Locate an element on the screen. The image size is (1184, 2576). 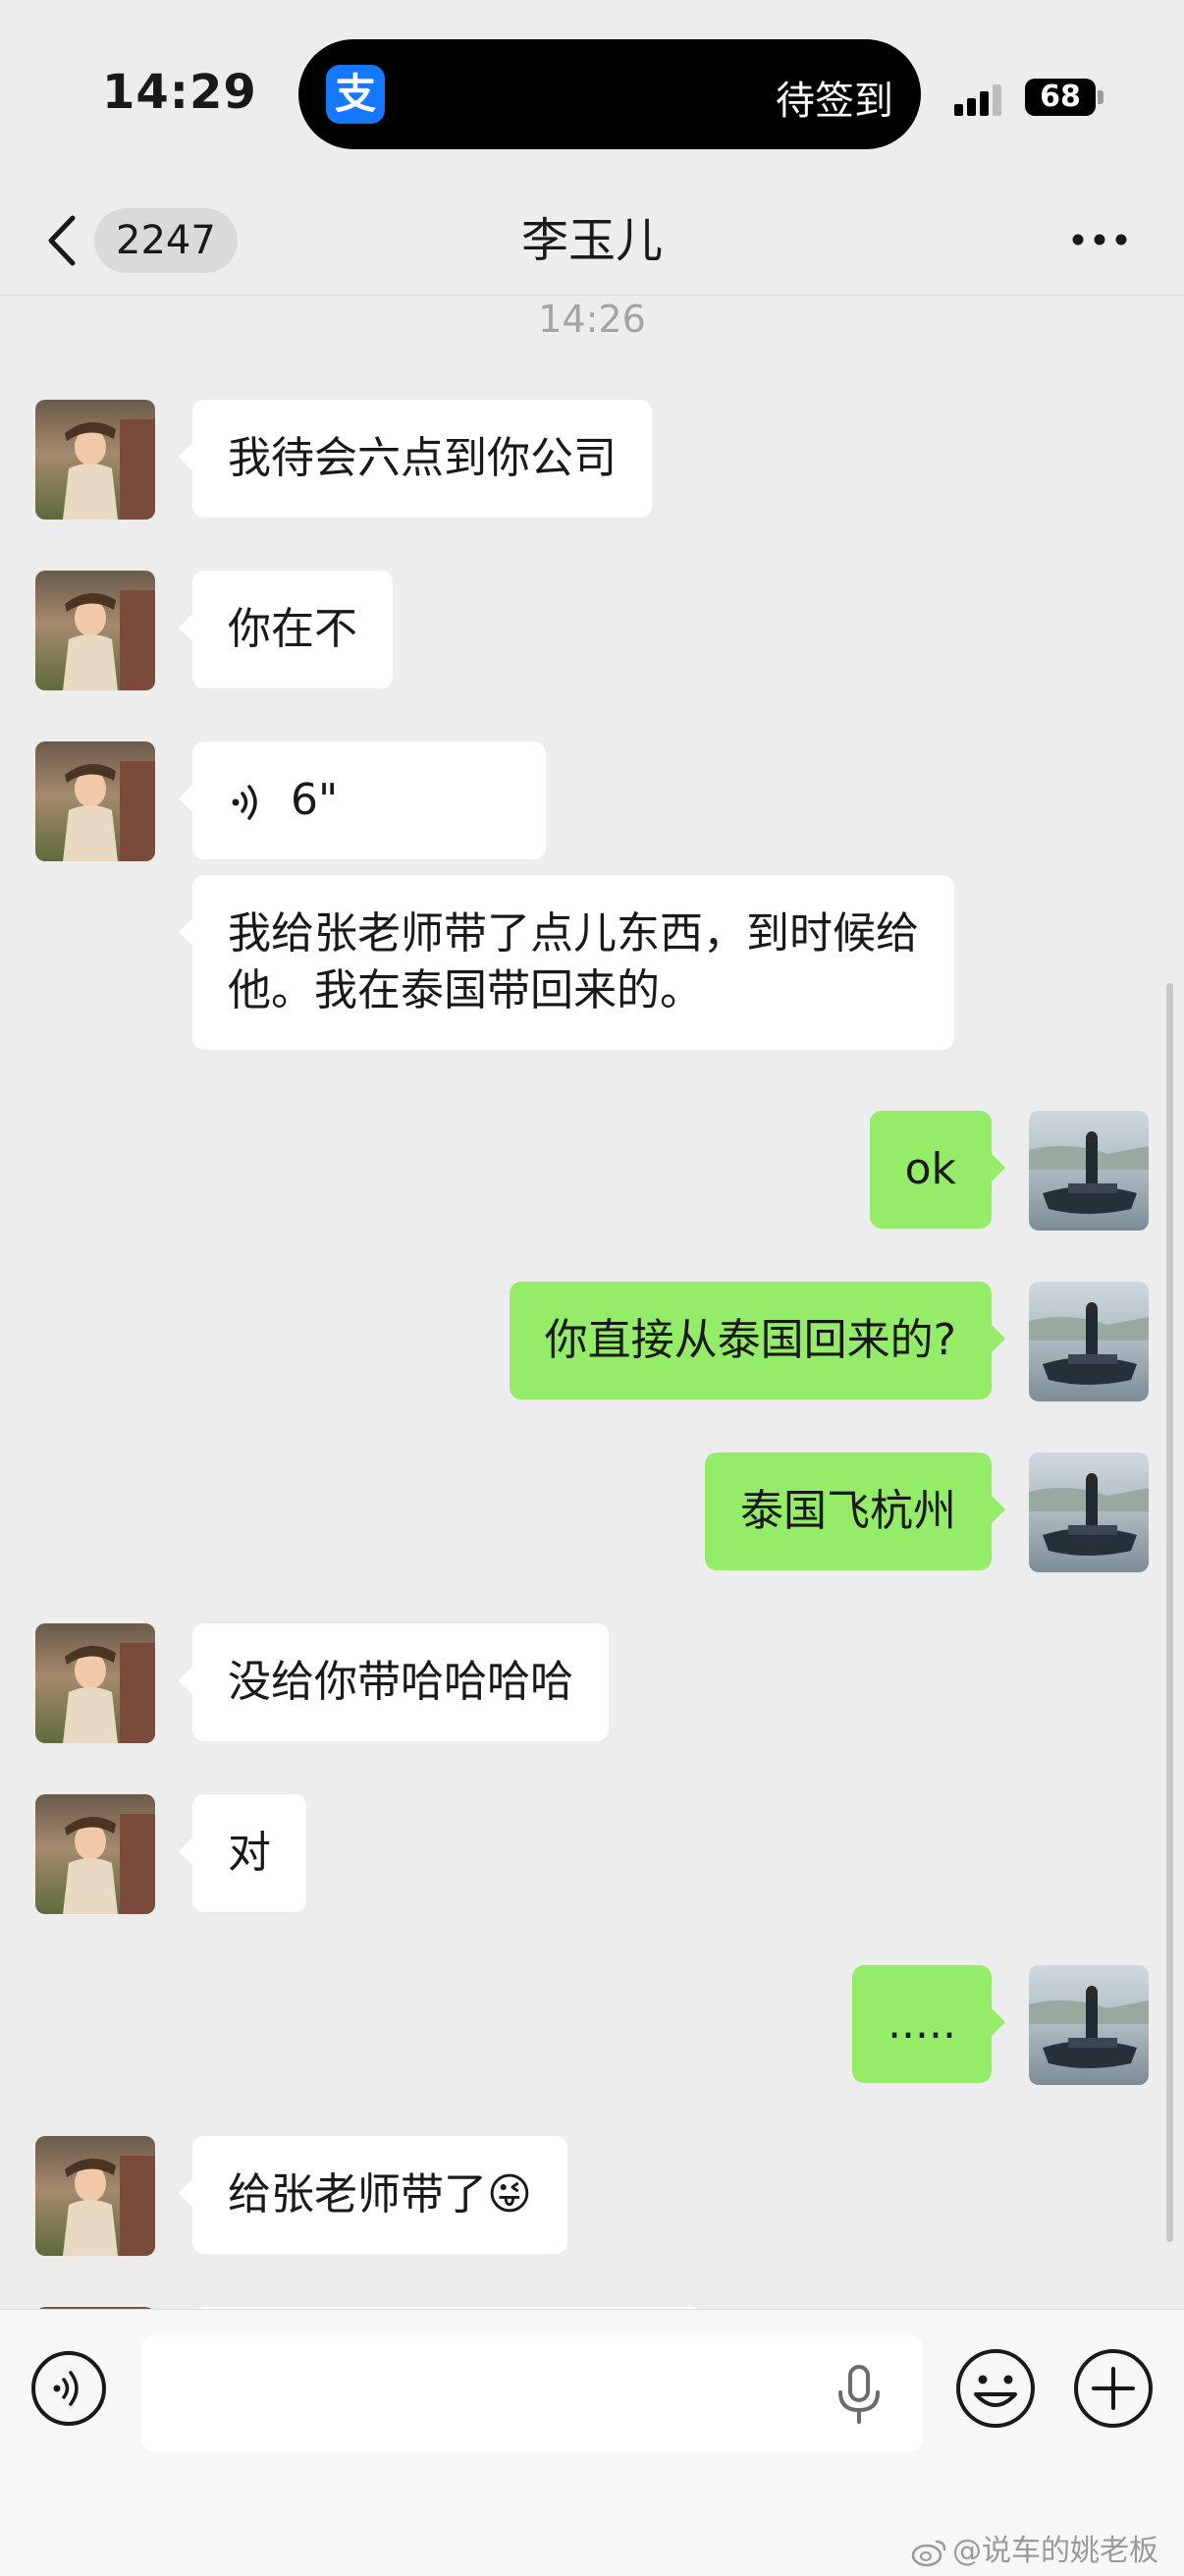
watermark: @说车的姚老板 is located at coordinates (1034, 2547).